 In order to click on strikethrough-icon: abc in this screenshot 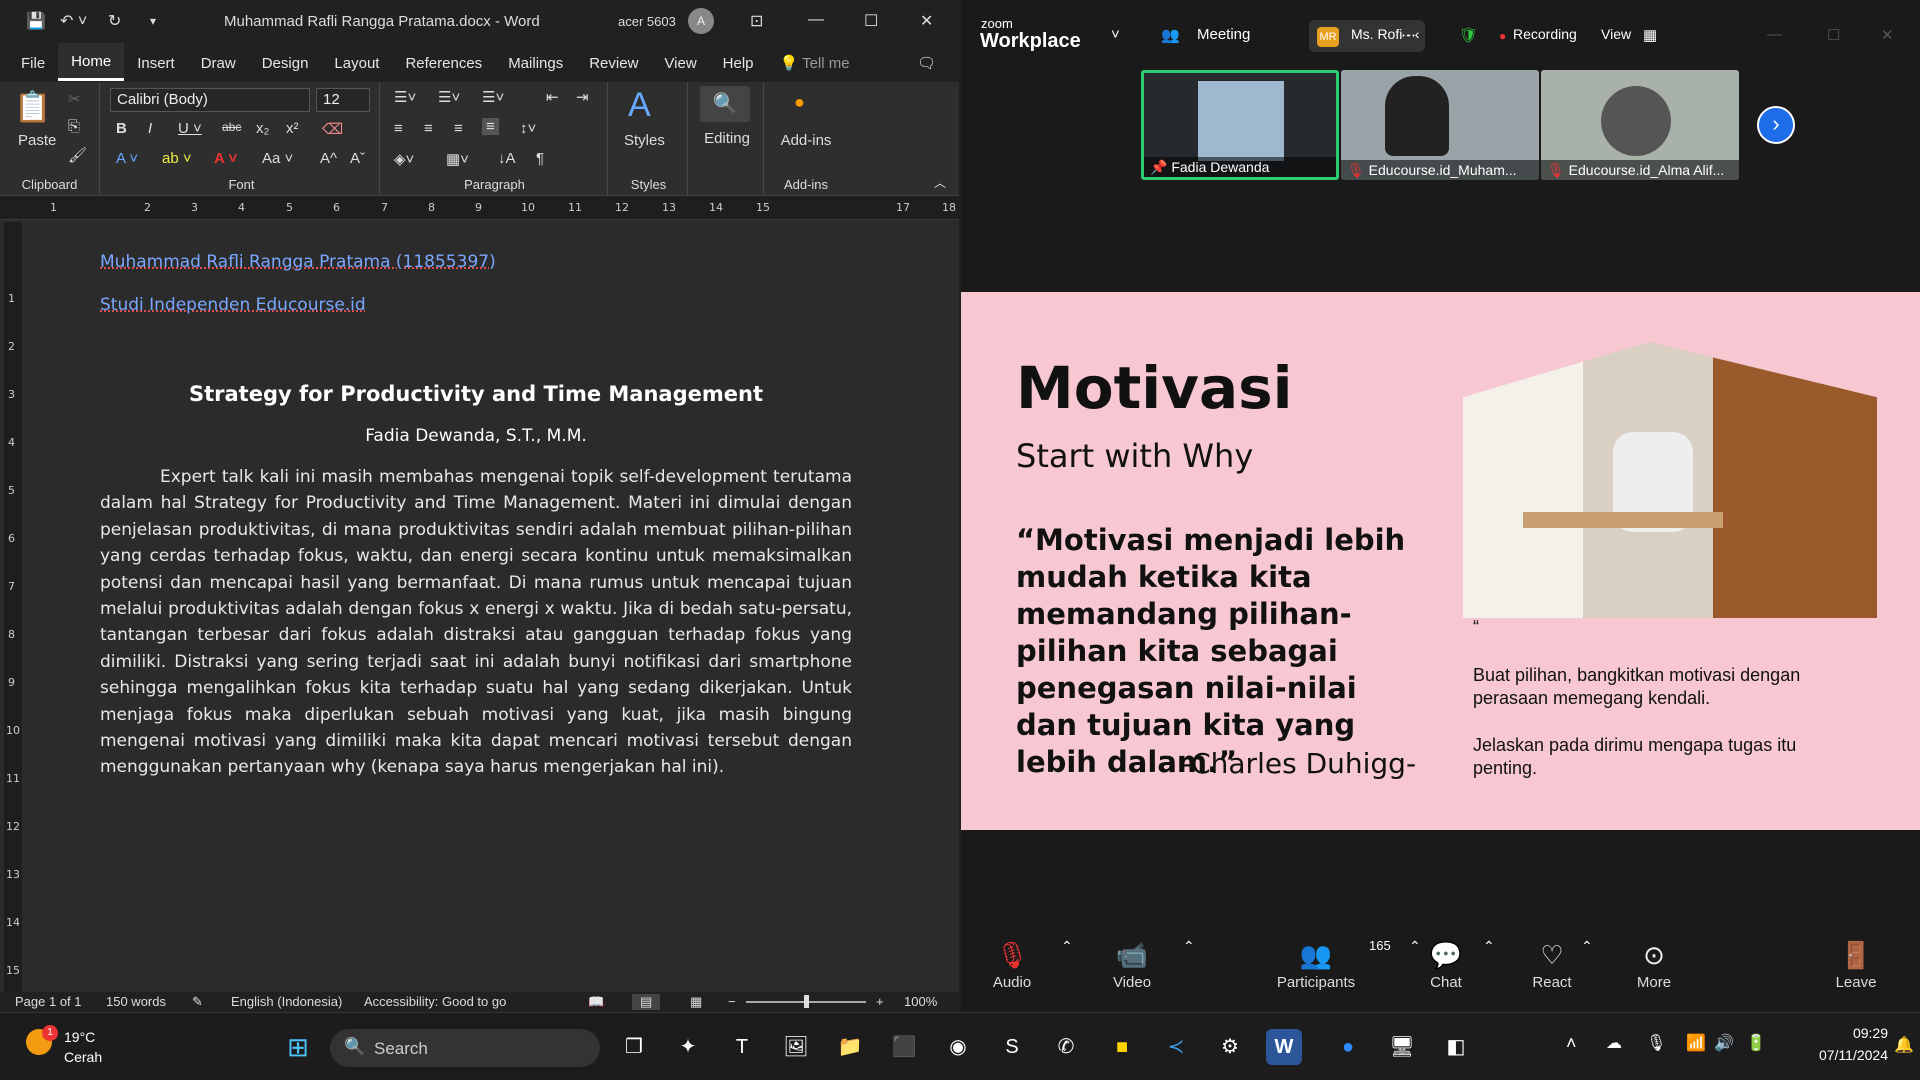, I will do `click(231, 127)`.